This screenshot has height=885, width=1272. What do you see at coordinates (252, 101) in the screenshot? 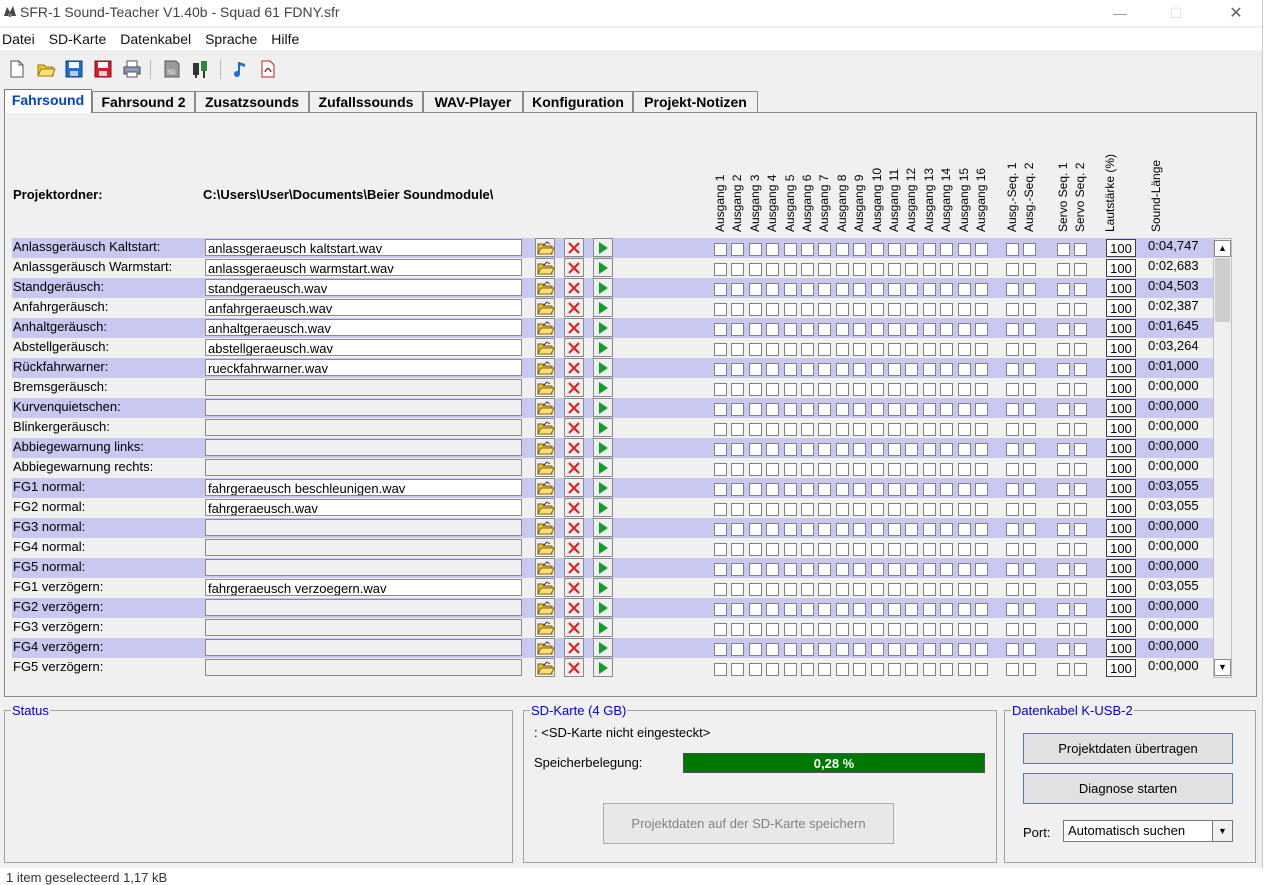
I see `tab-zusatzsounds: Zusatzsounds` at bounding box center [252, 101].